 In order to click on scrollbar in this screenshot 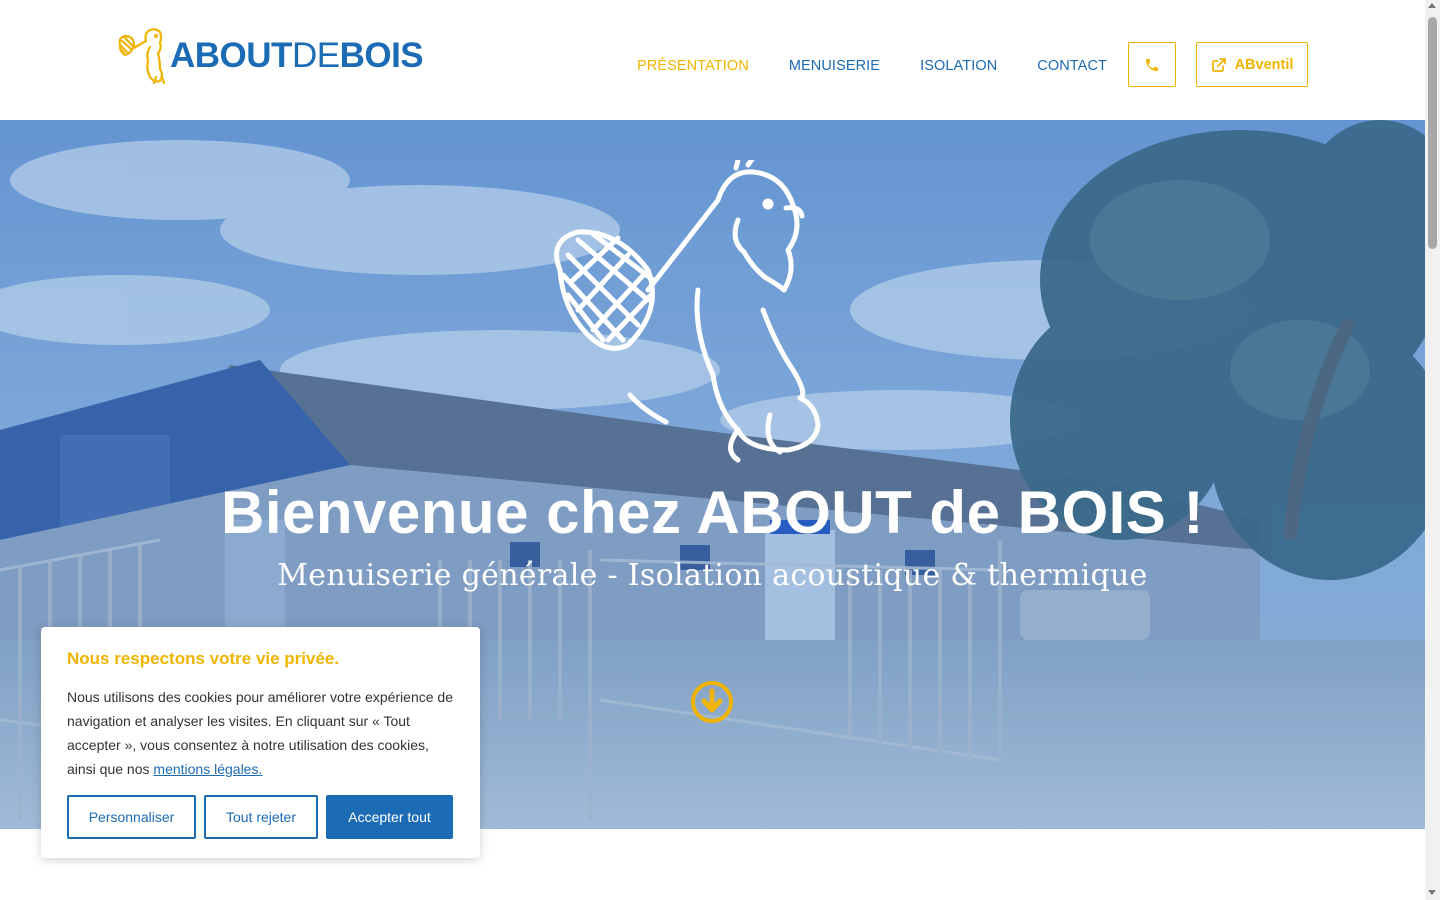, I will do `click(1432, 450)`.